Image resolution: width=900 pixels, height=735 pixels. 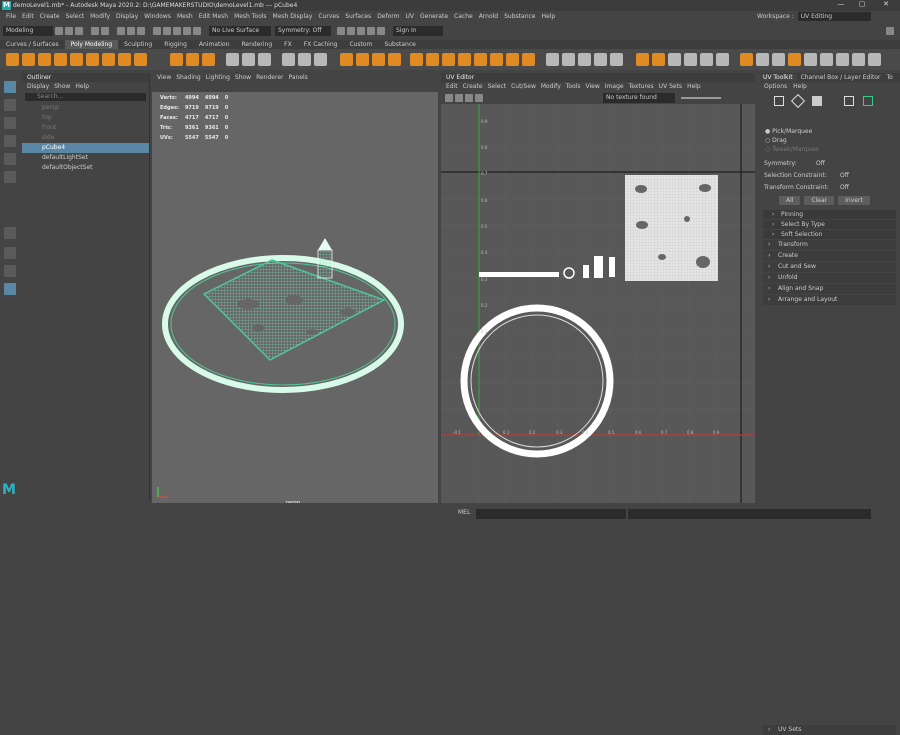 I want to click on conform-icon, so click(x=690, y=59).